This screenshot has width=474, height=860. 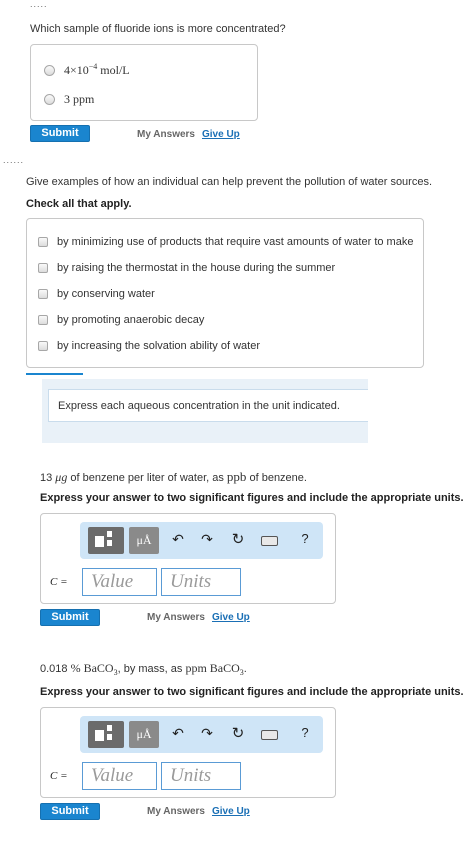 I want to click on option-label: by promoting anaerobic decay, so click(x=131, y=320).